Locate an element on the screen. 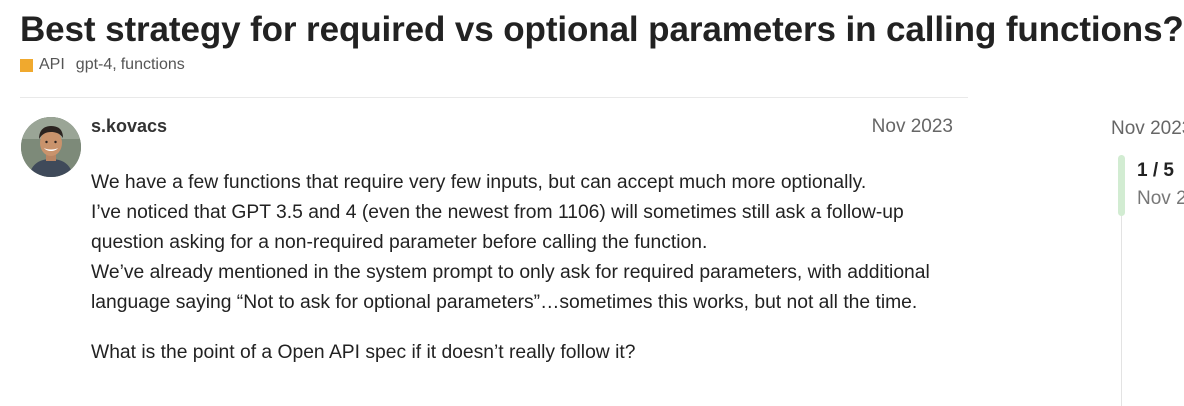 This screenshot has width=1184, height=406. post-username: s.kovacs is located at coordinates (129, 126).